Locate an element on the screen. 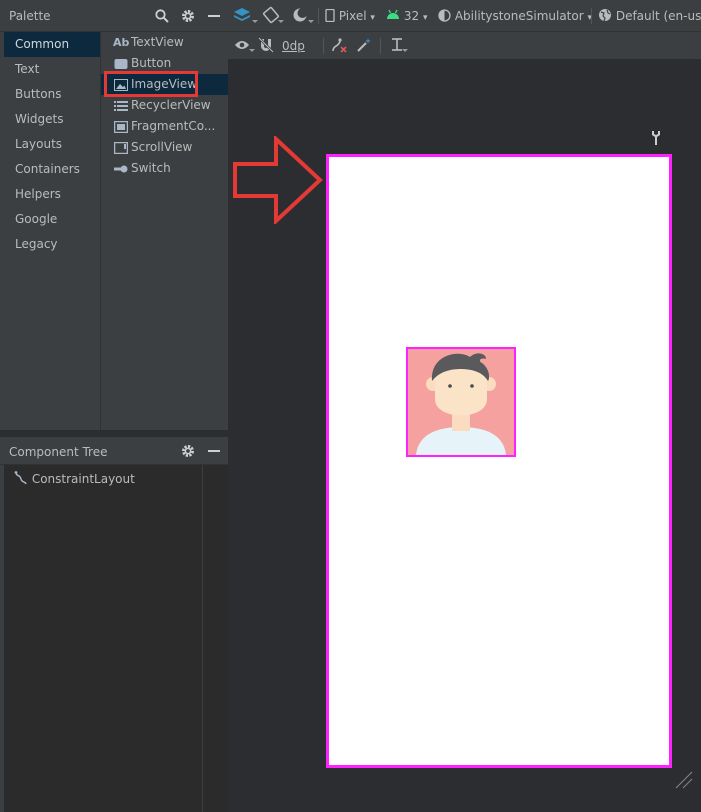  palette-header: Palette is located at coordinates (114, 16).